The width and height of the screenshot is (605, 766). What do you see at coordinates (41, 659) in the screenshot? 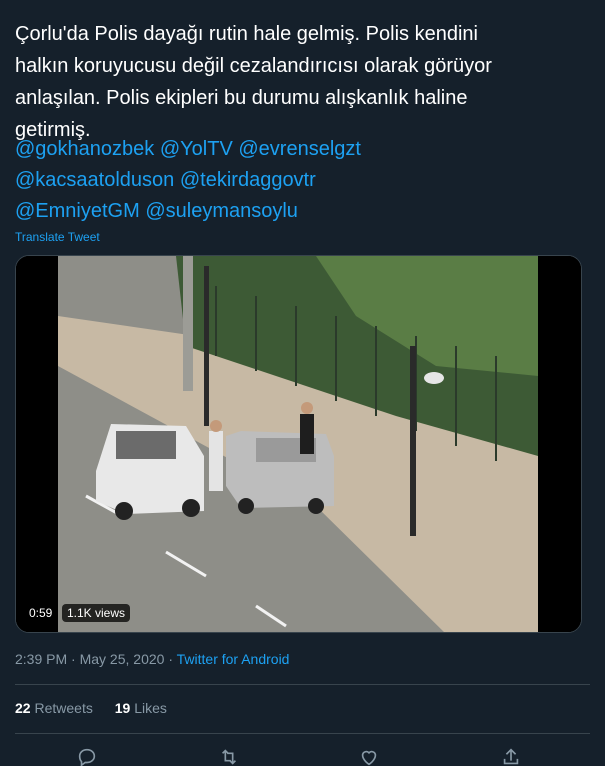
I see `tweet-time: 2:39 PM` at bounding box center [41, 659].